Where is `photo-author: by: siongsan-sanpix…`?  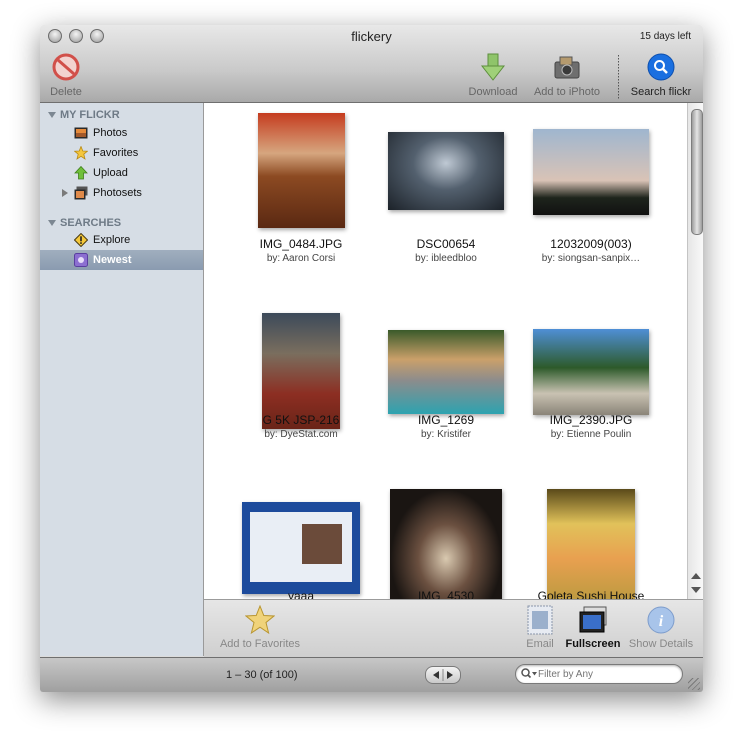 photo-author: by: siongsan-sanpix… is located at coordinates (591, 258).